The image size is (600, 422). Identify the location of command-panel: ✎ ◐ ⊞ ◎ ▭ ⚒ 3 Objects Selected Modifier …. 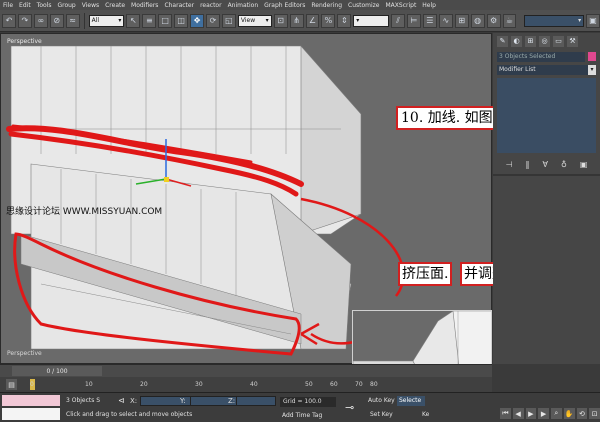
(546, 198).